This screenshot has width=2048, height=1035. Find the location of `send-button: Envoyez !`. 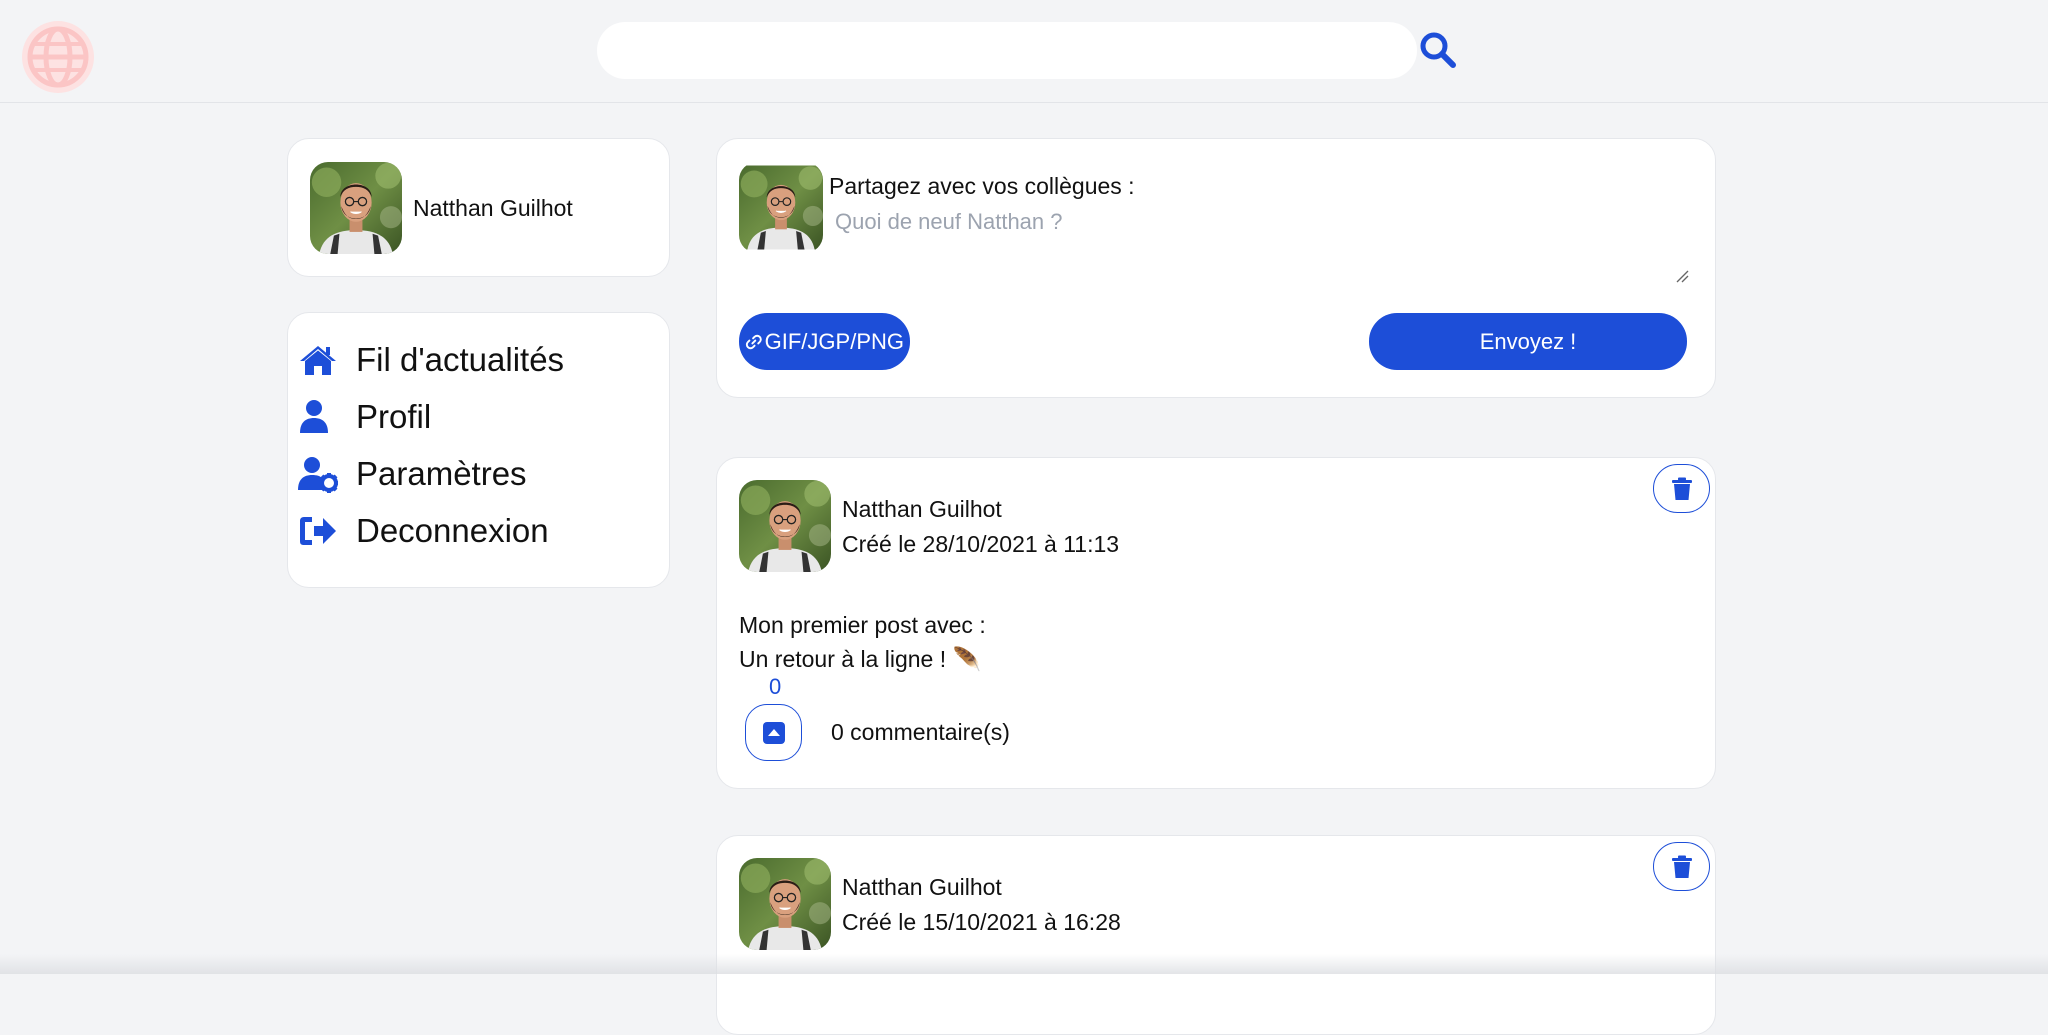

send-button: Envoyez ! is located at coordinates (1528, 341).